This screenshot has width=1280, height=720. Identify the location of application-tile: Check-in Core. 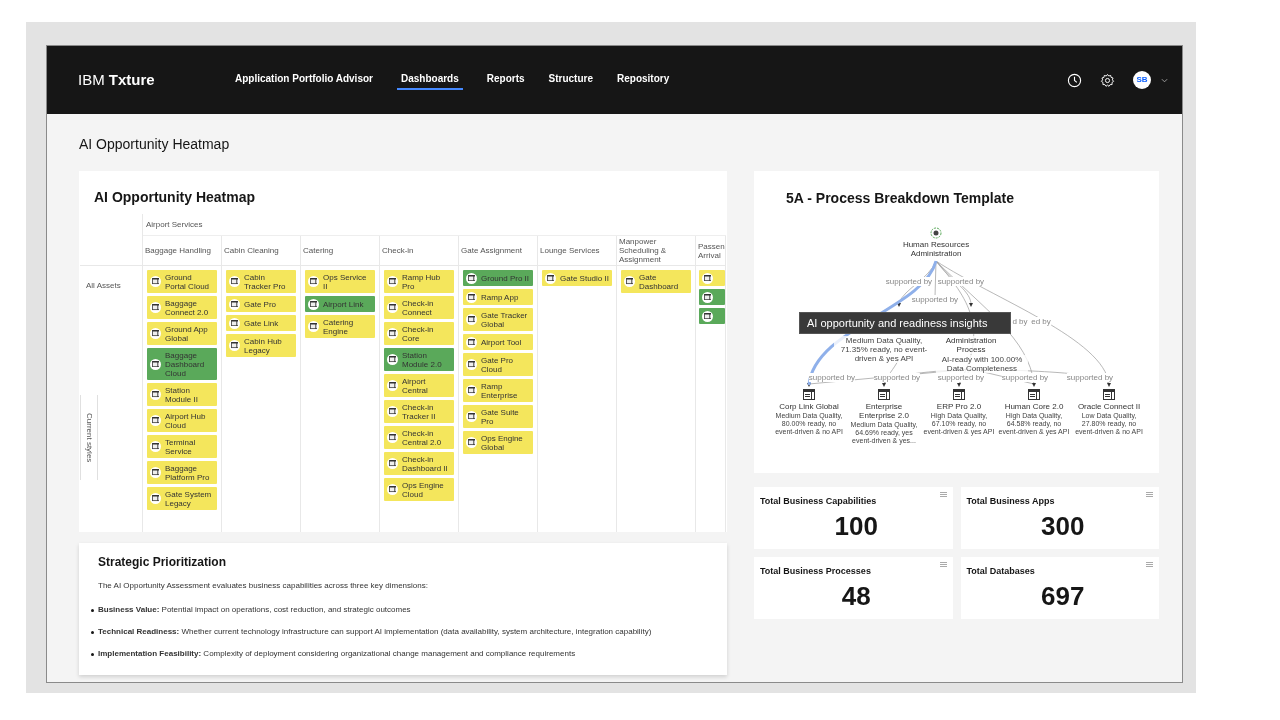
(419, 333).